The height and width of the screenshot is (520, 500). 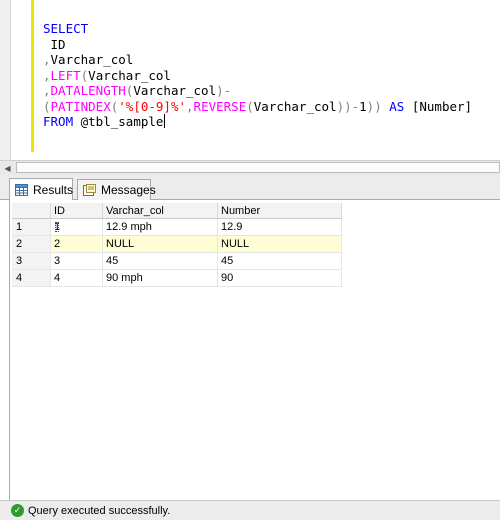 I want to click on column-header-number: Number, so click(x=279, y=211).